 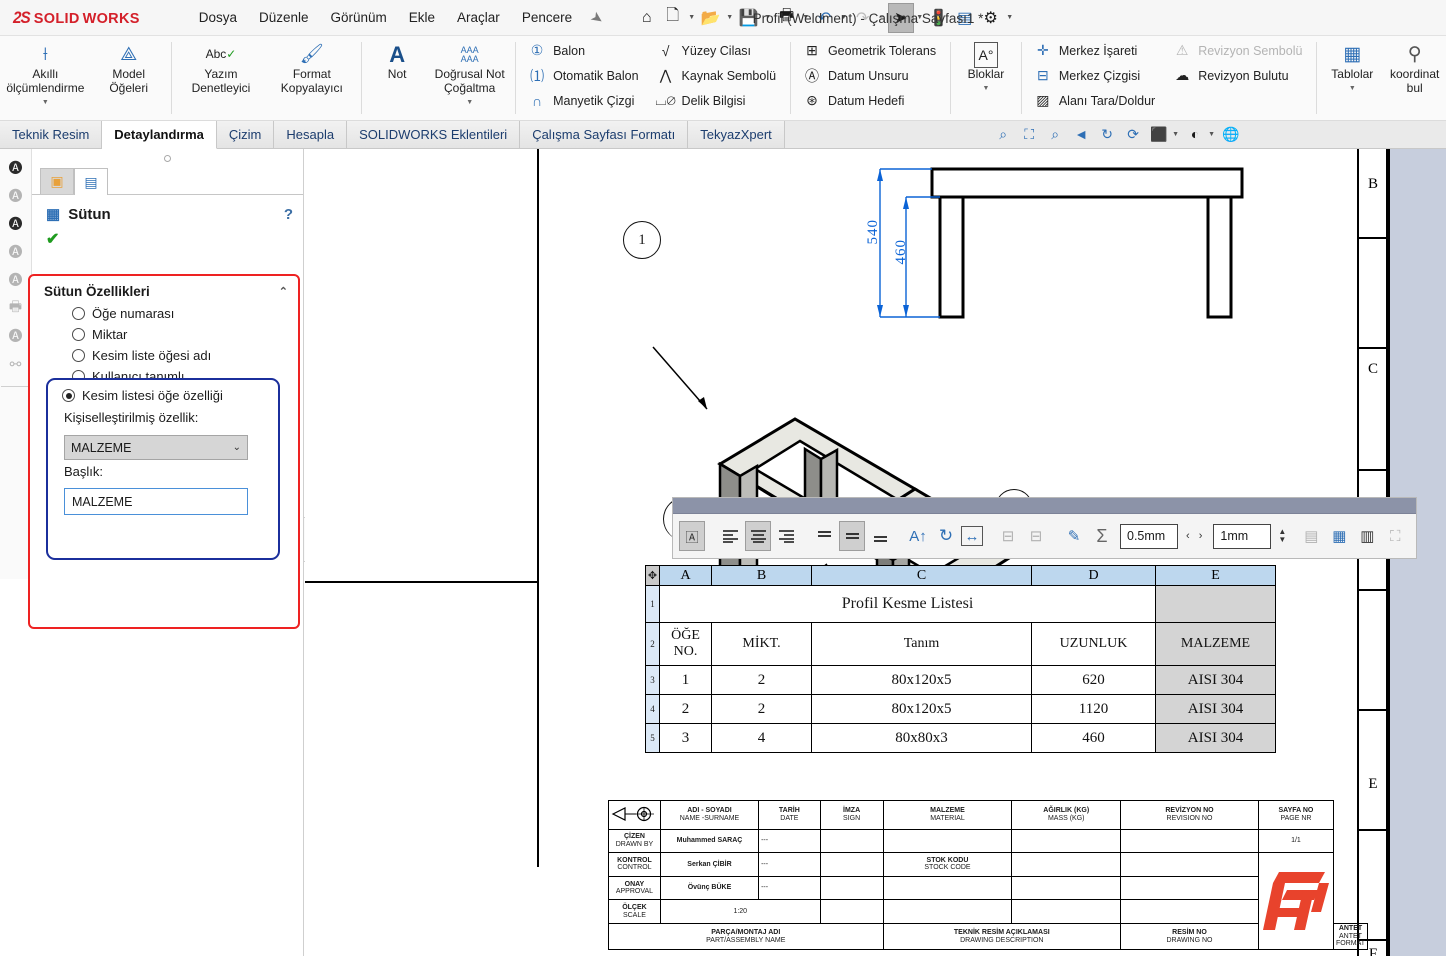 What do you see at coordinates (986, 67) in the screenshot?
I see `blocks-button: A° Bloklar ▼` at bounding box center [986, 67].